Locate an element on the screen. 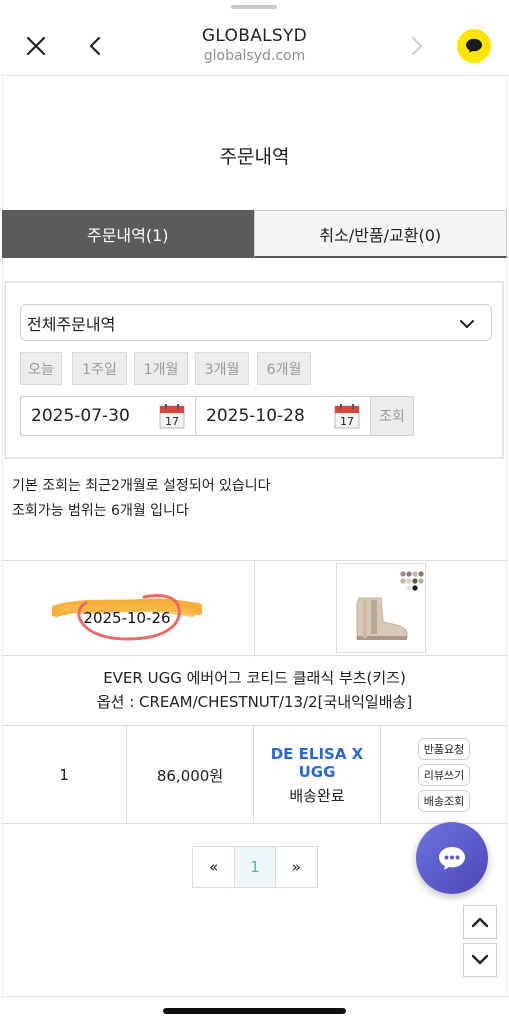 This screenshot has height=1024, width=509. pagination: « 1 » is located at coordinates (255, 867).